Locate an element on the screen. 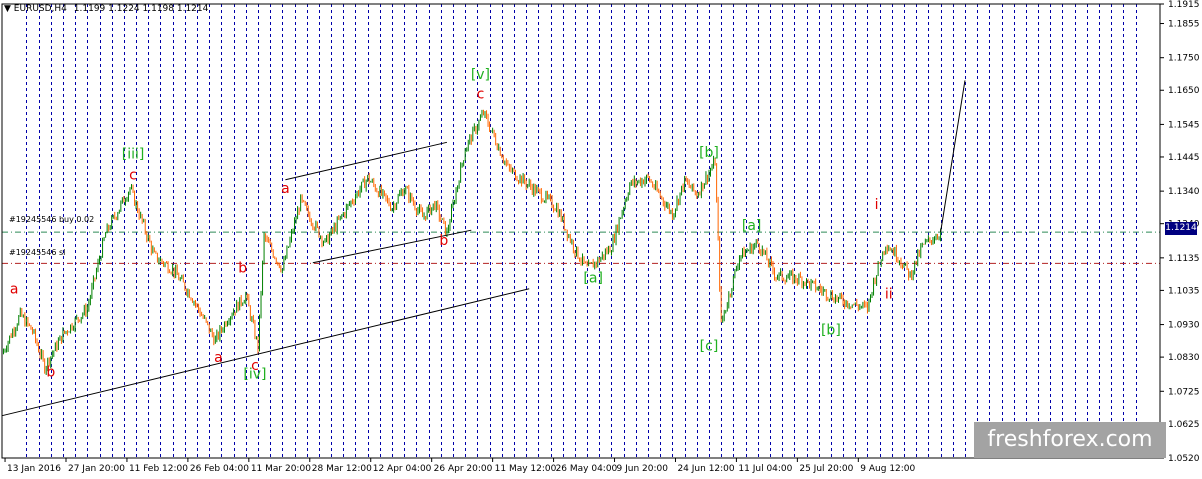 The width and height of the screenshot is (1202, 479). y-tick-label: 1.1750 is located at coordinates (1184, 59).